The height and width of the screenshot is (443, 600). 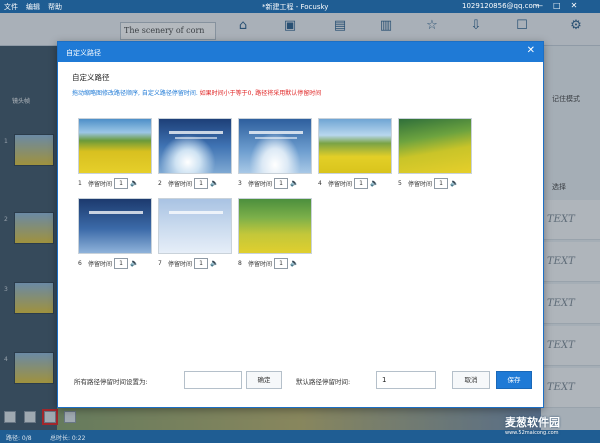 I want to click on total-duration: 总时长: 0:22, so click(x=68, y=438).